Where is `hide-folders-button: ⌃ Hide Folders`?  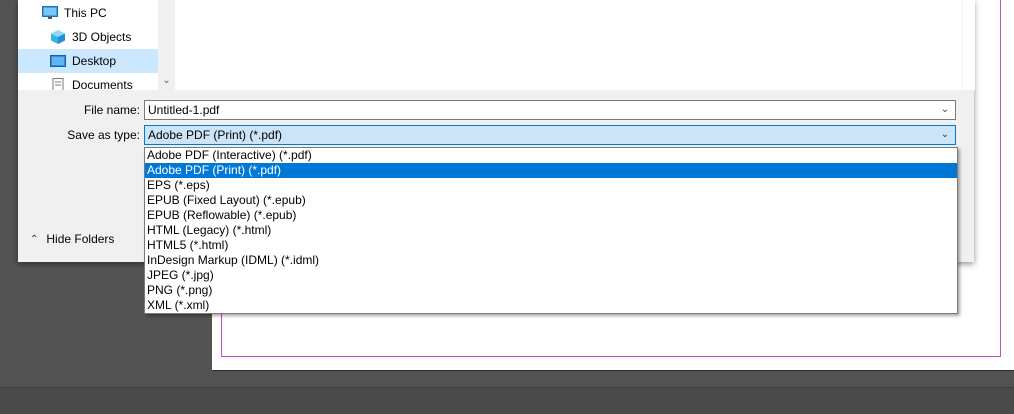 hide-folders-button: ⌃ Hide Folders is located at coordinates (72, 239).